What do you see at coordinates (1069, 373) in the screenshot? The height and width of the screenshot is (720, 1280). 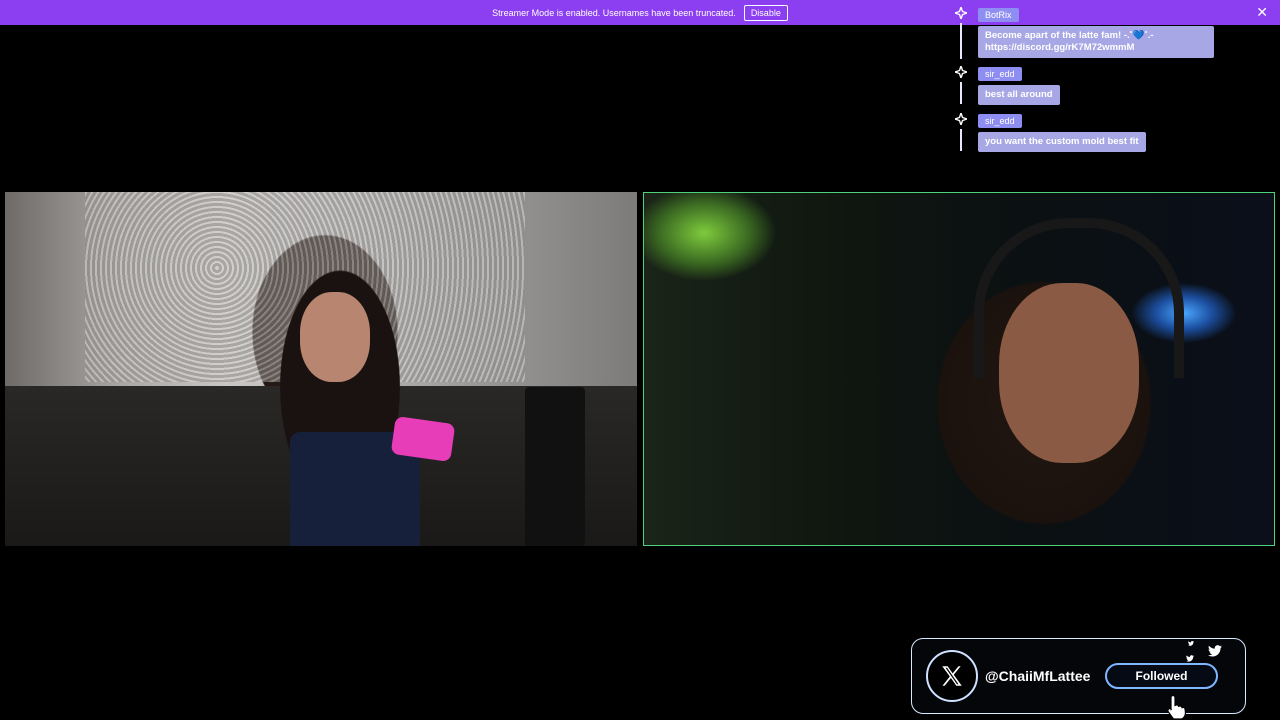 I see `guest-face` at bounding box center [1069, 373].